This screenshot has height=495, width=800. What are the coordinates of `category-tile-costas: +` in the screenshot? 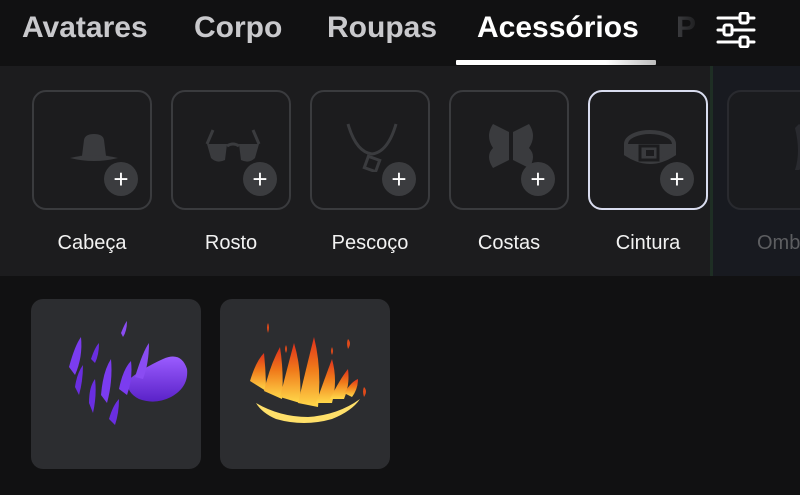 It's located at (509, 150).